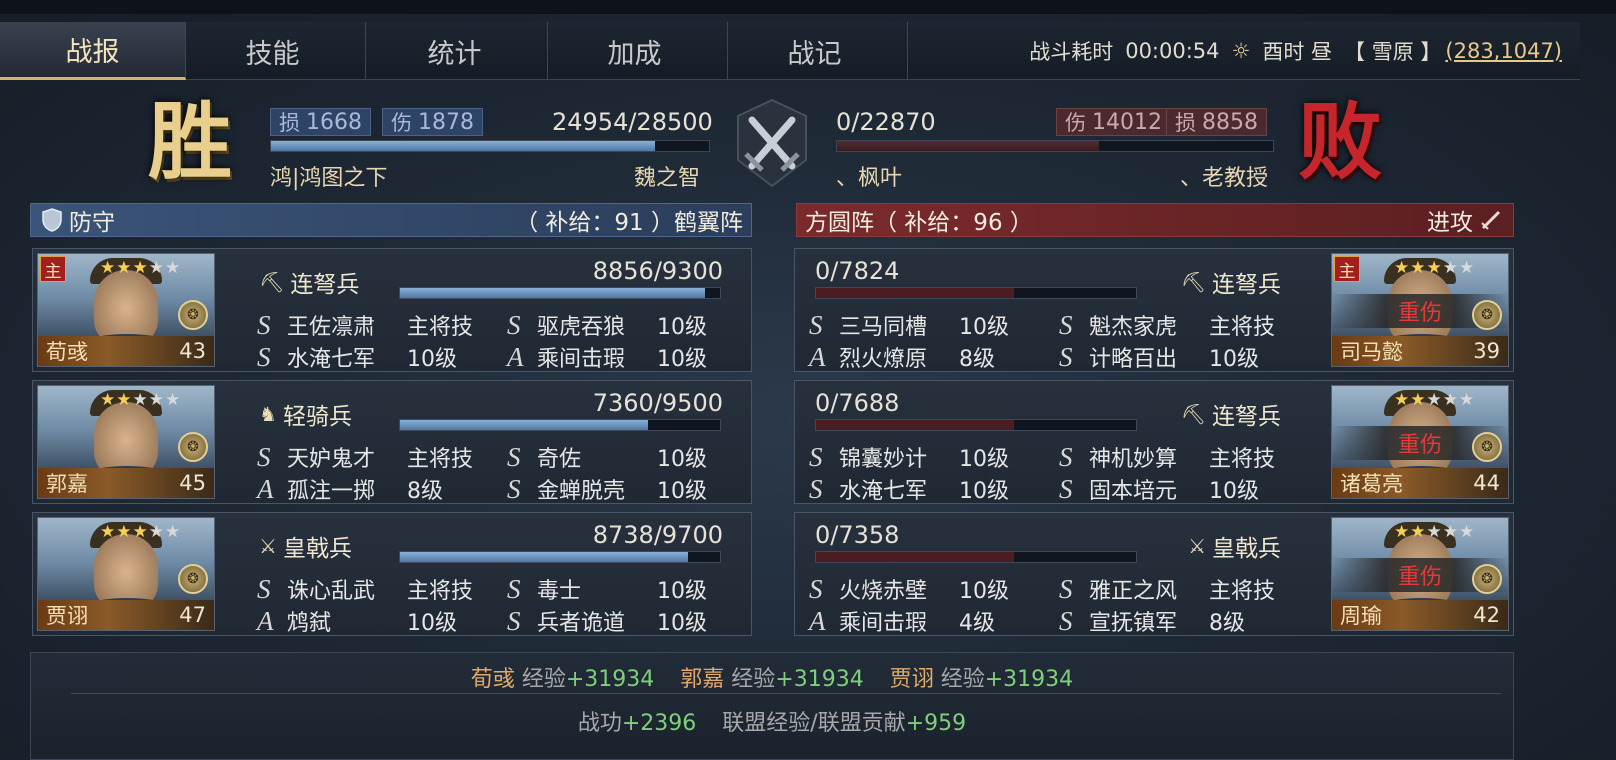  I want to click on skill-entry: A 乘间击瑕 10级, so click(607, 357).